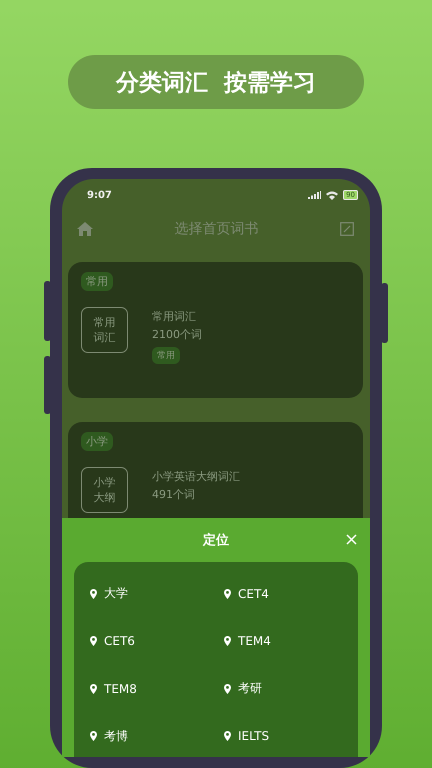 The height and width of the screenshot is (768, 432). Describe the element at coordinates (97, 442) in the screenshot. I see `category-tag: 小学` at that location.